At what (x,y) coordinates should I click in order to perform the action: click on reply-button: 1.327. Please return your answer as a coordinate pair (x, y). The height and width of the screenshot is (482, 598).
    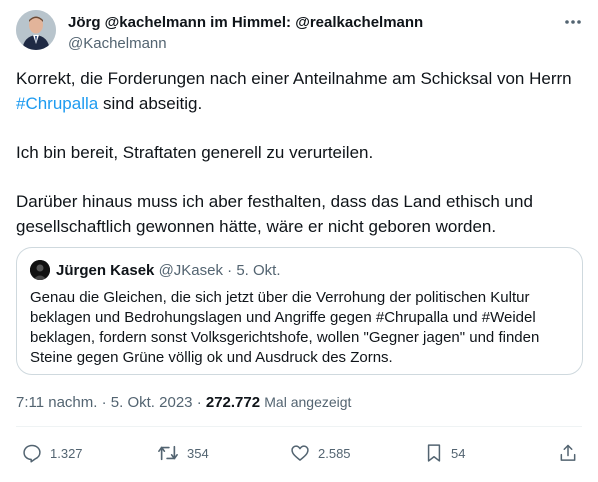
    Looking at the image, I should click on (52, 453).